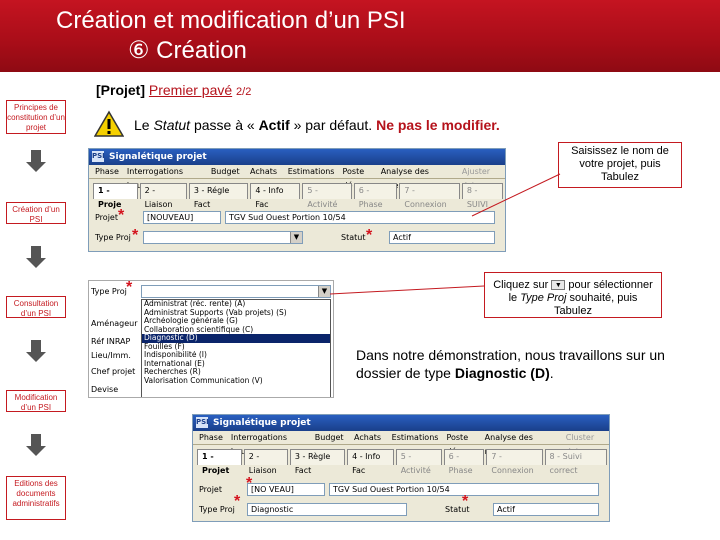 The height and width of the screenshot is (540, 720). Describe the element at coordinates (187, 50) in the screenshot. I see `page-subtitle: ⑥ Création` at that location.